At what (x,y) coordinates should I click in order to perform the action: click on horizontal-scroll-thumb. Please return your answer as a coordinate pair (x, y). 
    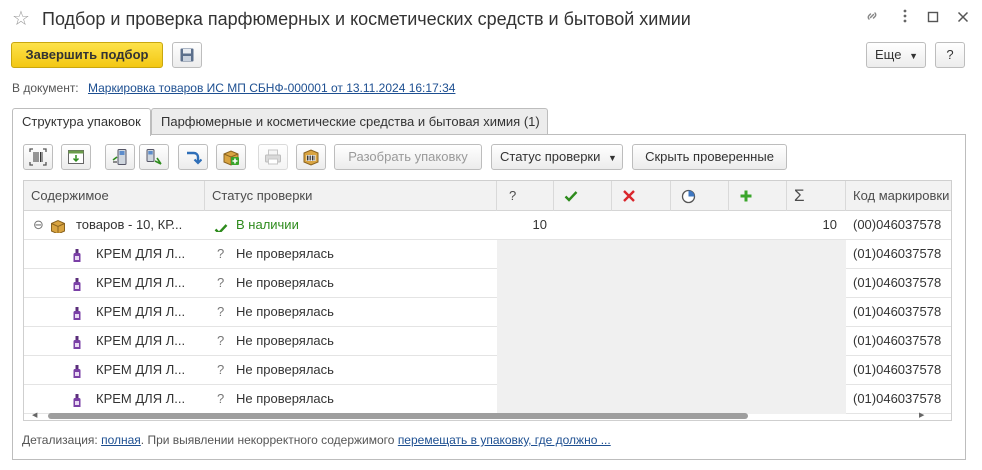
    Looking at the image, I should click on (398, 416).